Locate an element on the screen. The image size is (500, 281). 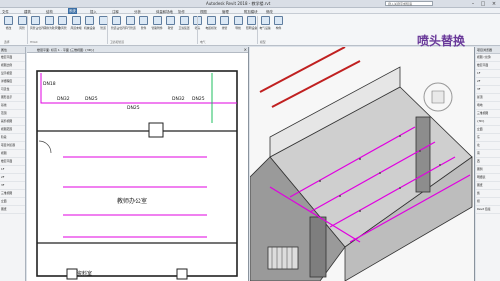
ribbon-button-label: 管道占位符 is located at coordinates (118, 28).